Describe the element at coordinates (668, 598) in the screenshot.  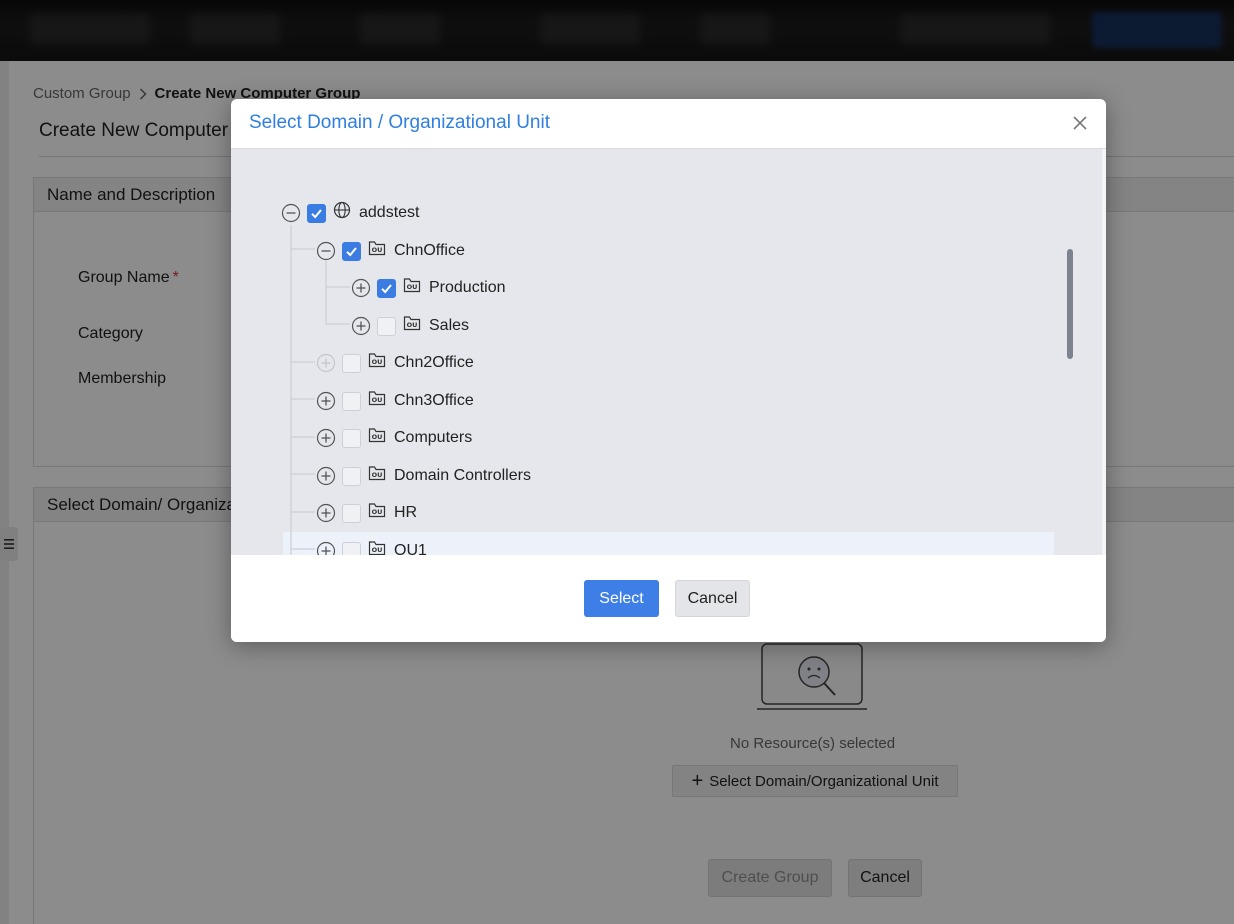
I see `dialog-footer: Select Cancel` at that location.